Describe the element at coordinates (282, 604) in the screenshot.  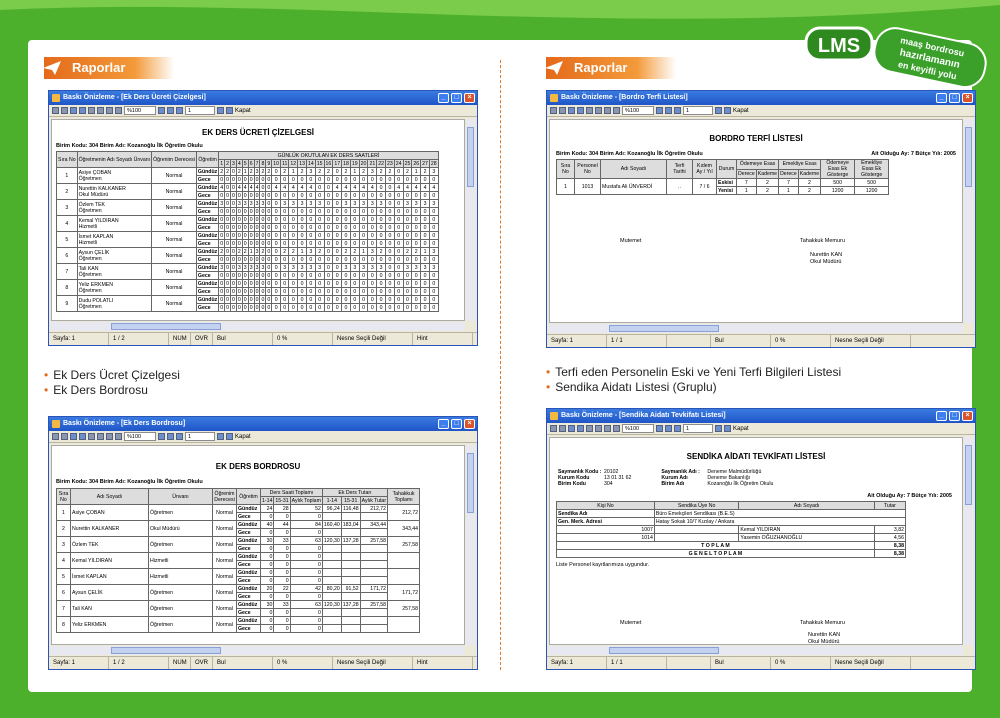
I see `table-cell: 33` at that location.